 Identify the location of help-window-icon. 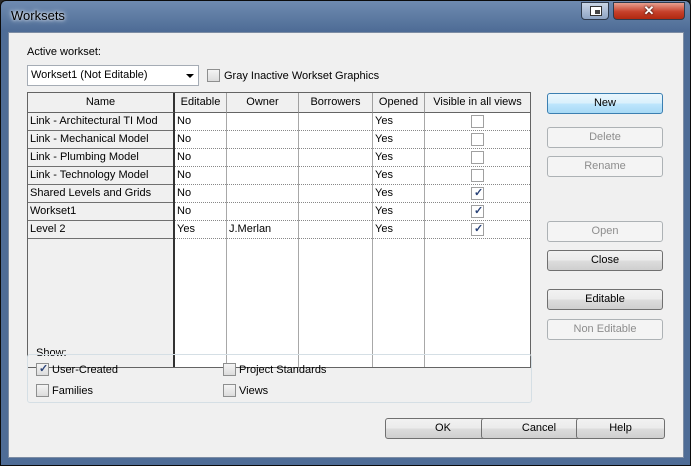
(596, 11).